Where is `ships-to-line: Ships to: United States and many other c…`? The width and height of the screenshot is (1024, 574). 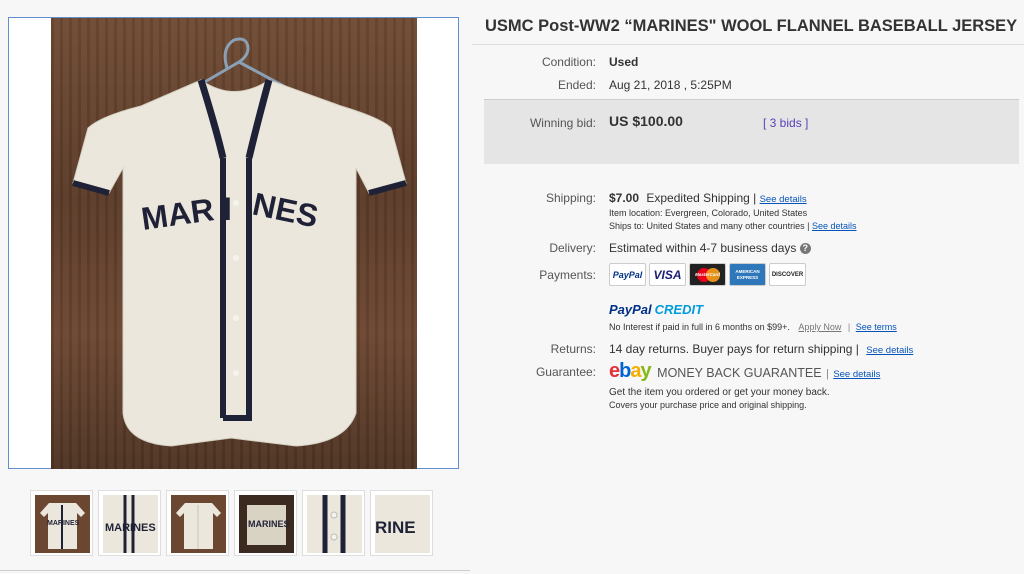
ships-to-line: Ships to: United States and many other c… is located at coordinates (733, 226).